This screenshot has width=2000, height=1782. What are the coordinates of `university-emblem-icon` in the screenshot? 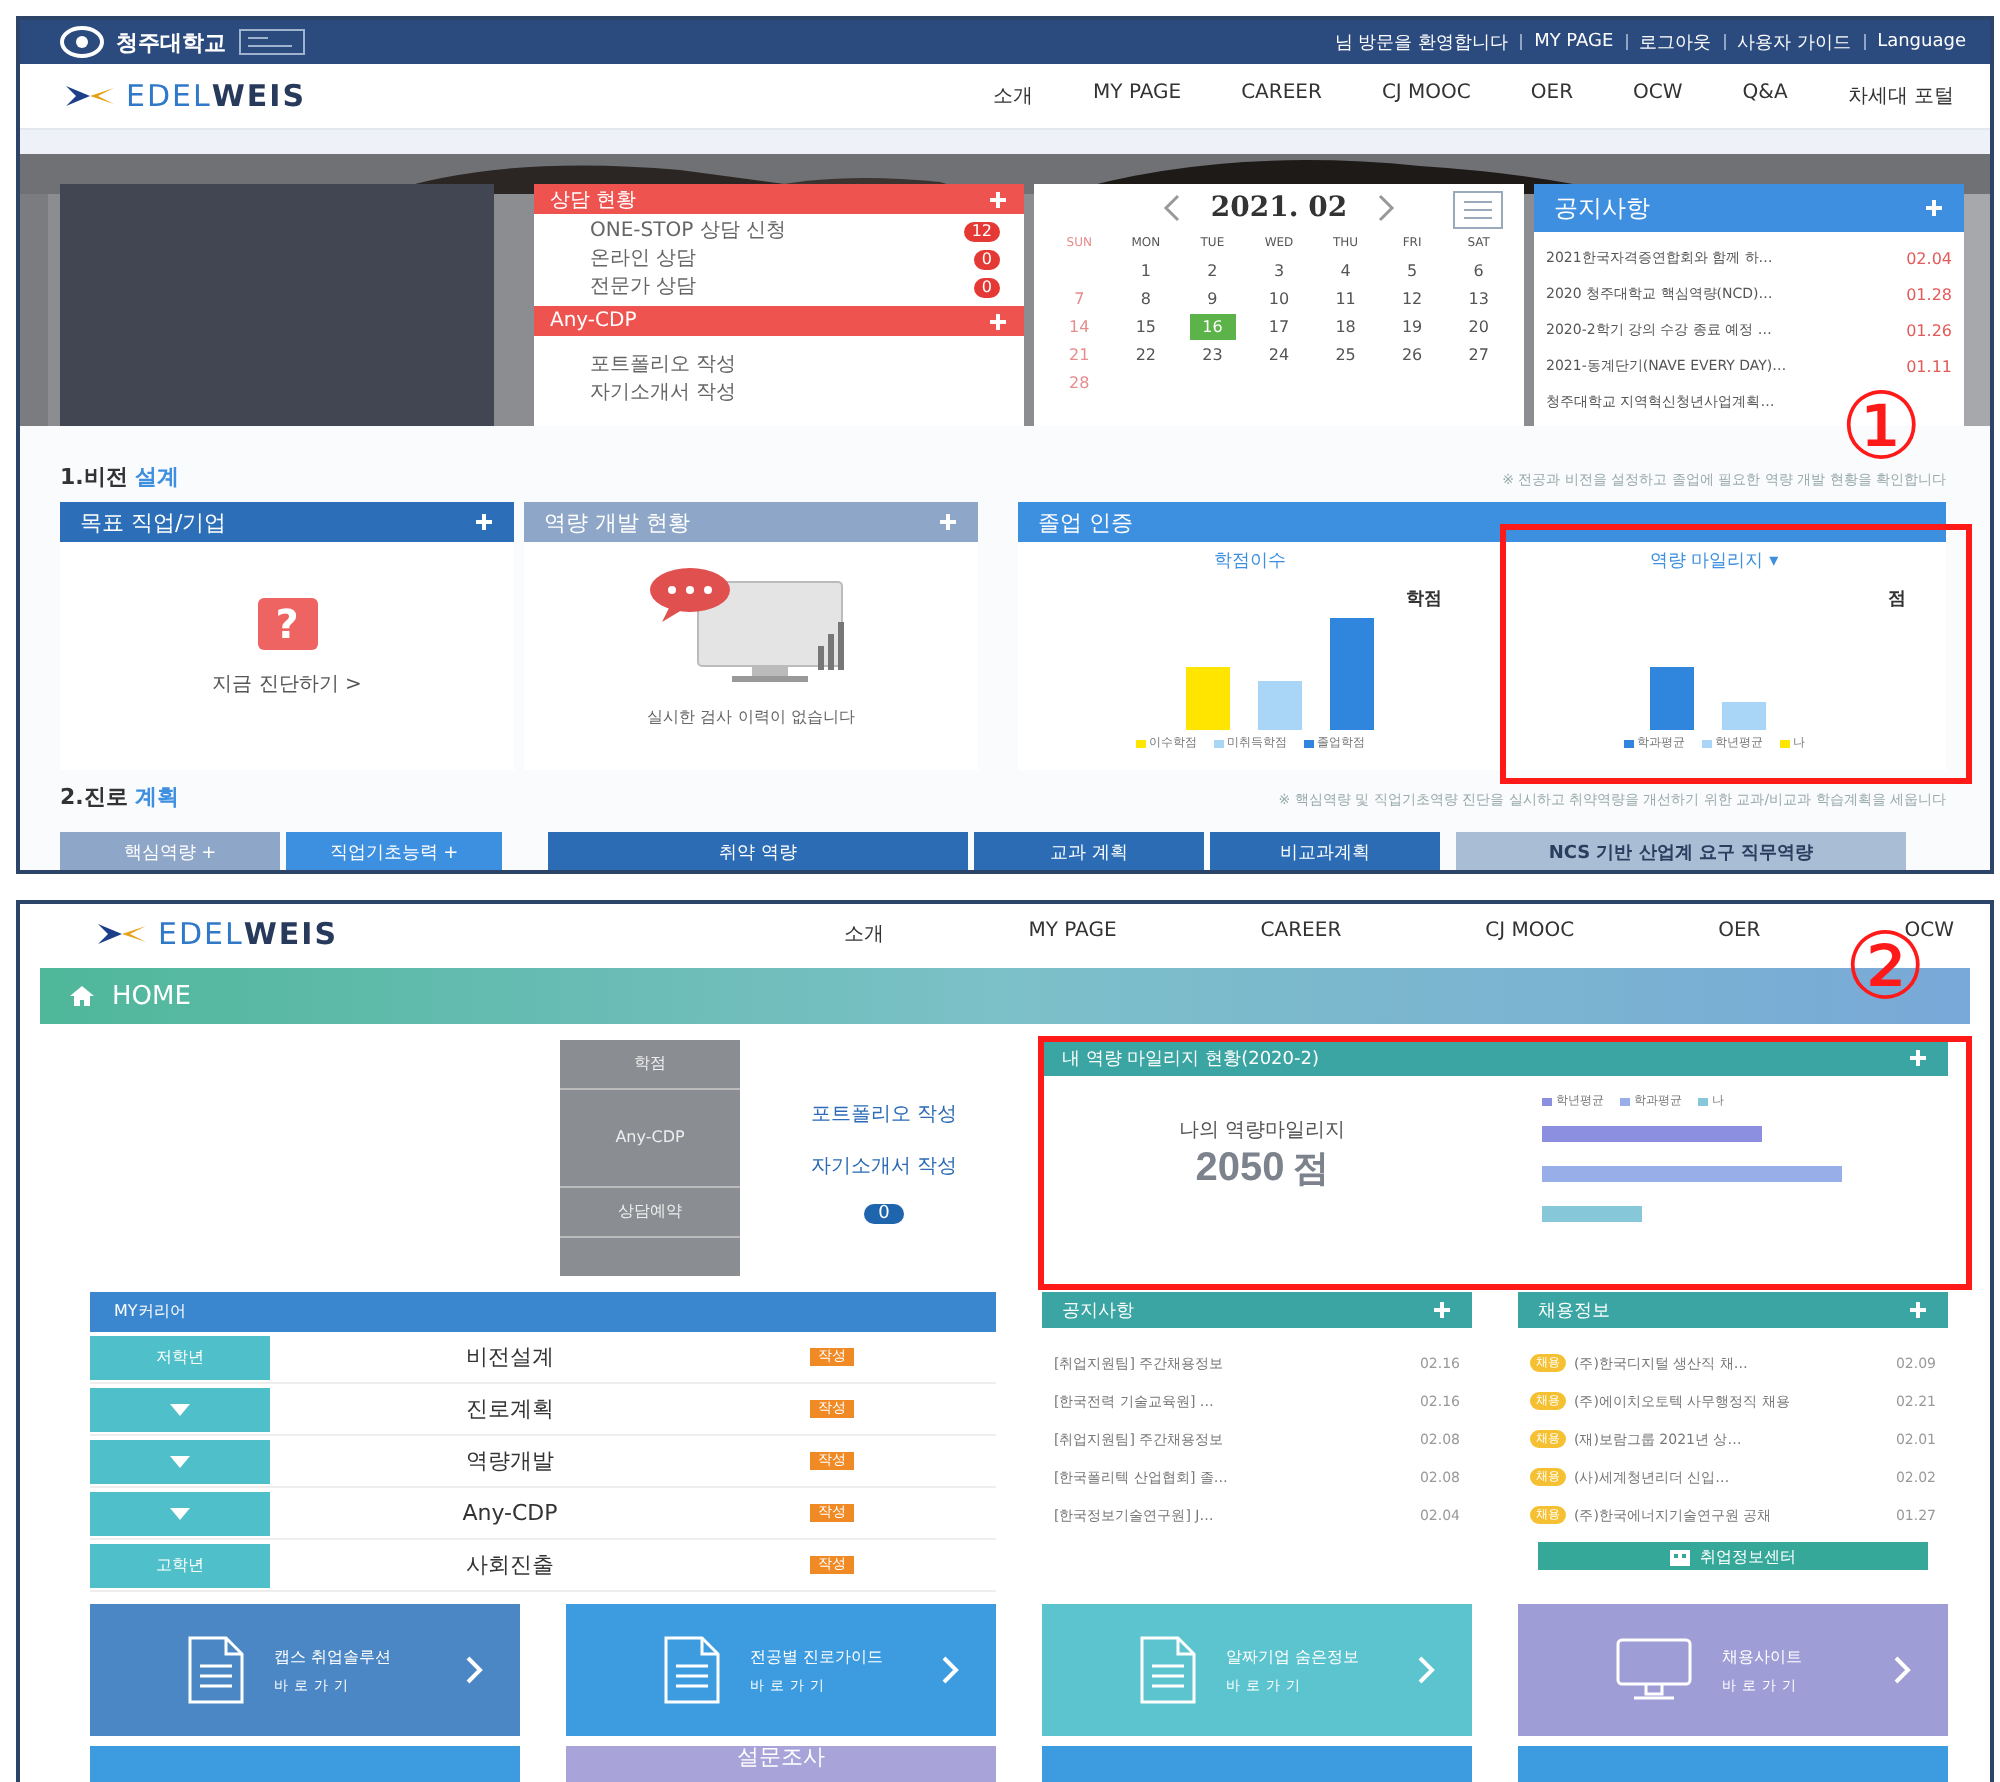 It's located at (82, 42).